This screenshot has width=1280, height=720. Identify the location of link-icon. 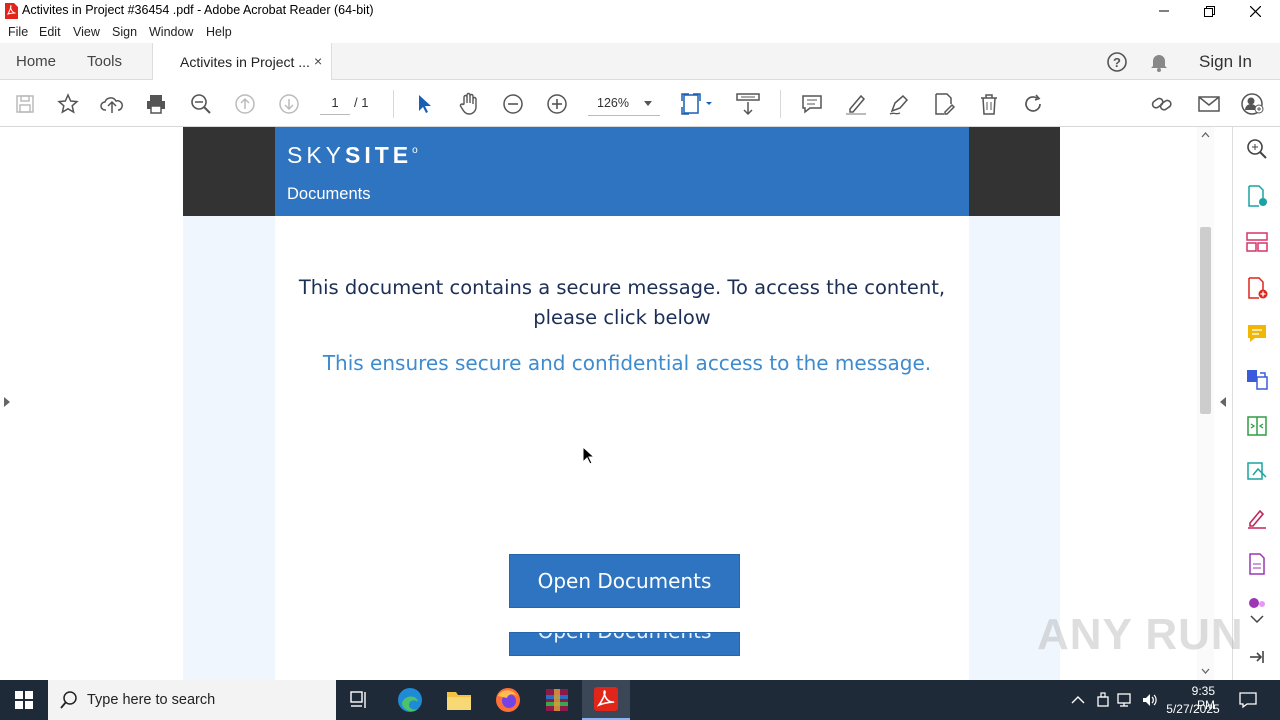
(1161, 104).